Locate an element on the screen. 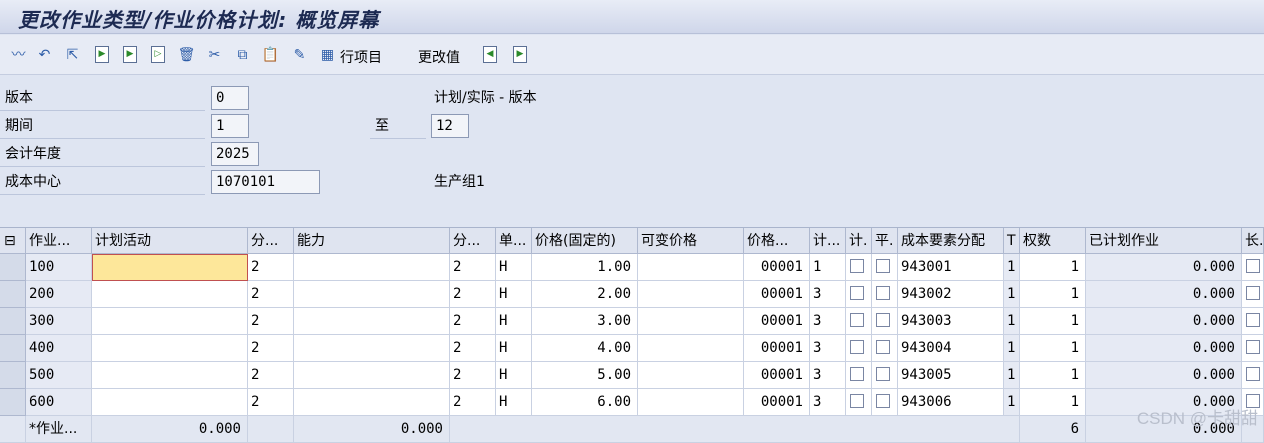 The height and width of the screenshot is (443, 1264). column-header-plan-activity: 计划活动 is located at coordinates (170, 241).